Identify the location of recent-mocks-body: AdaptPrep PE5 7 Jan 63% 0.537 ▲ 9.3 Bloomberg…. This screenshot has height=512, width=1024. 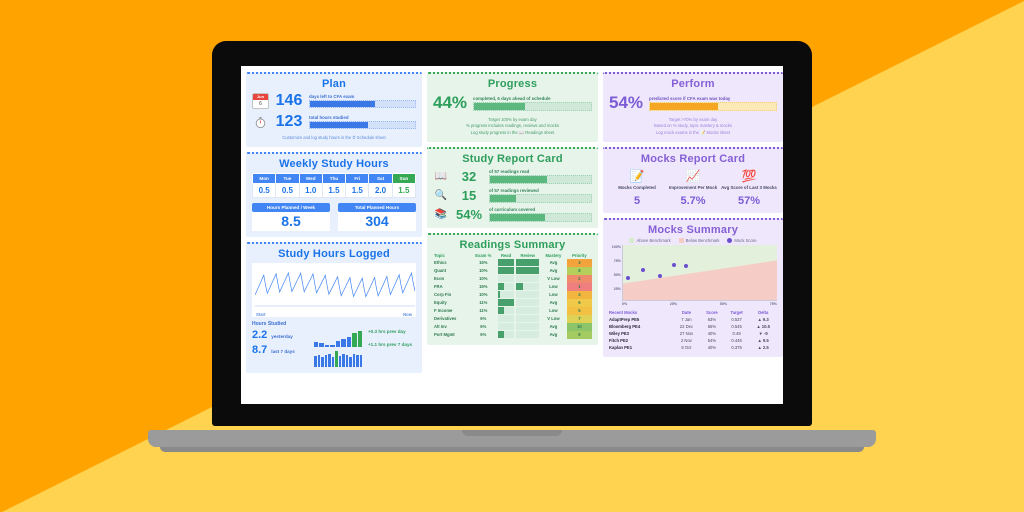
(693, 333).